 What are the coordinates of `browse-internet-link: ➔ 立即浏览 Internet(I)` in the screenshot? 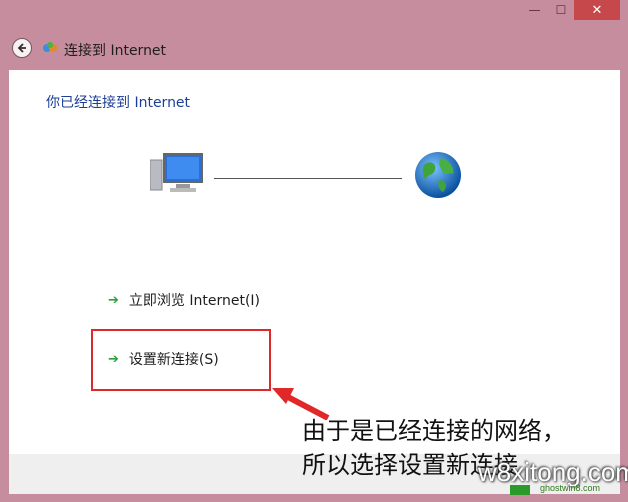 It's located at (184, 300).